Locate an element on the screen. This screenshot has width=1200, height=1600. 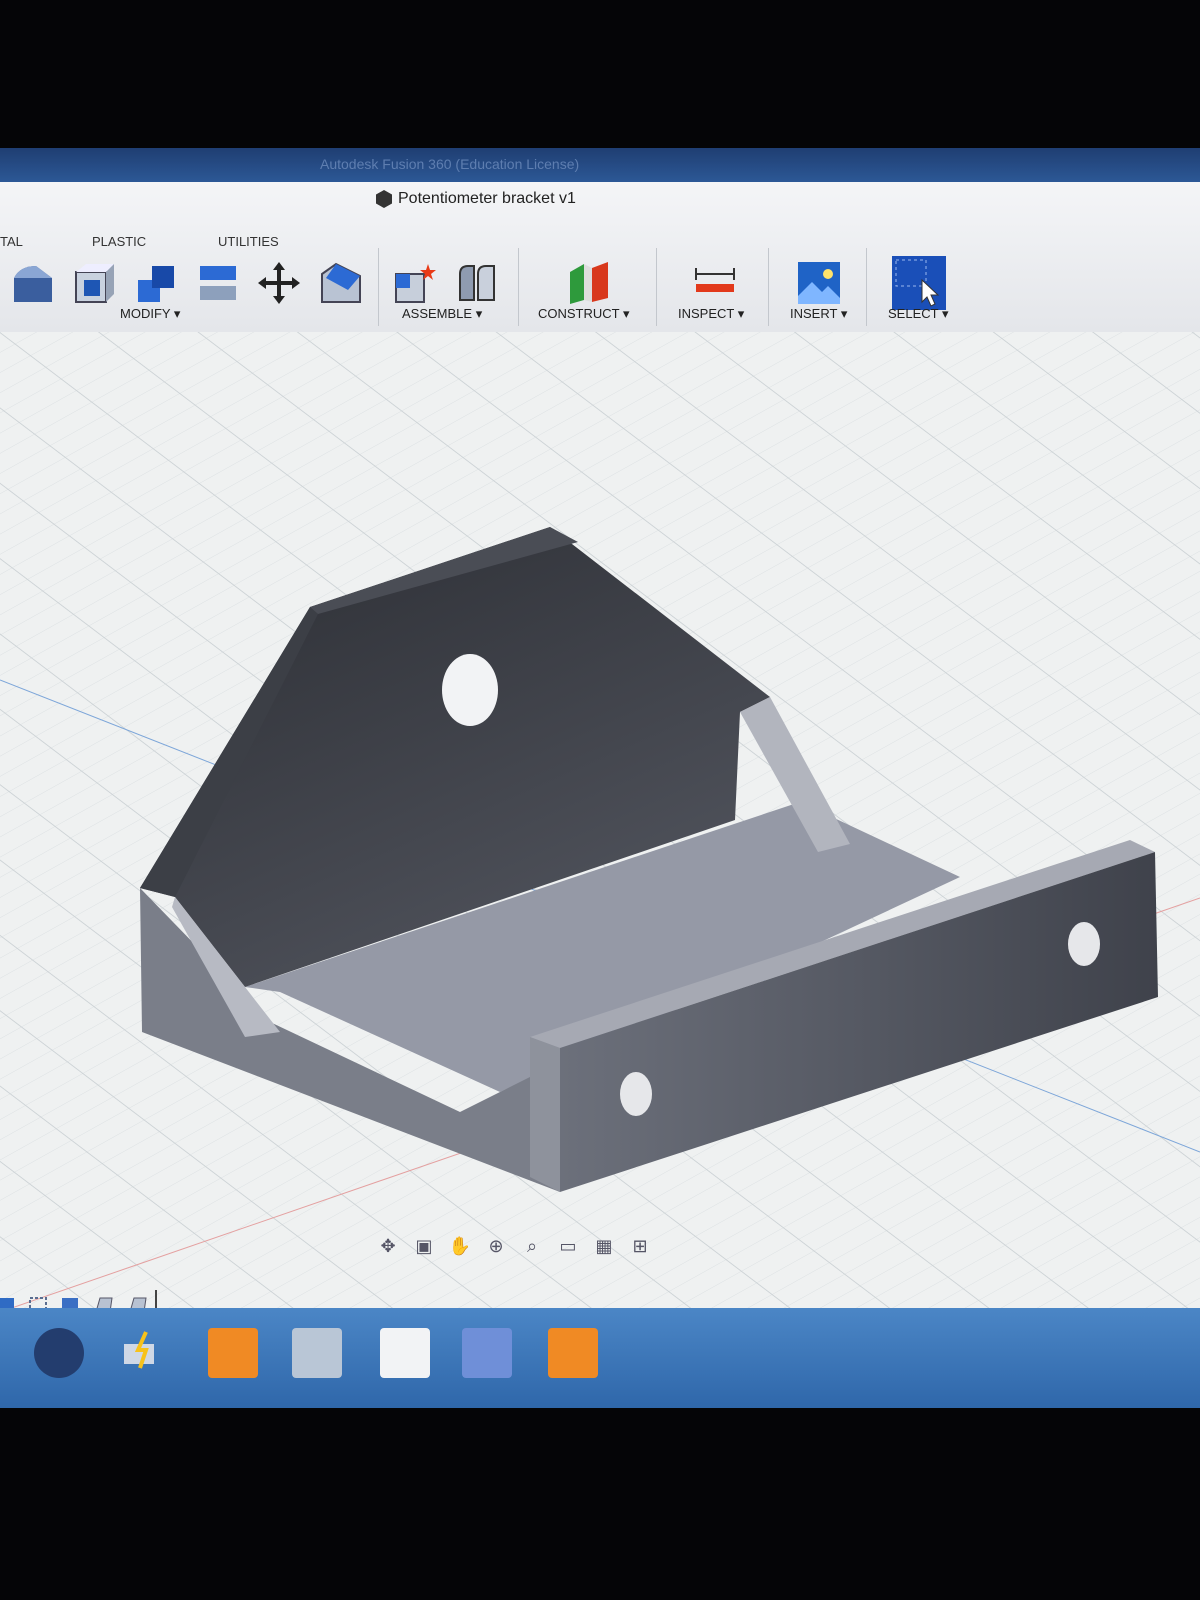
new-component-icon is located at coordinates (415, 283).